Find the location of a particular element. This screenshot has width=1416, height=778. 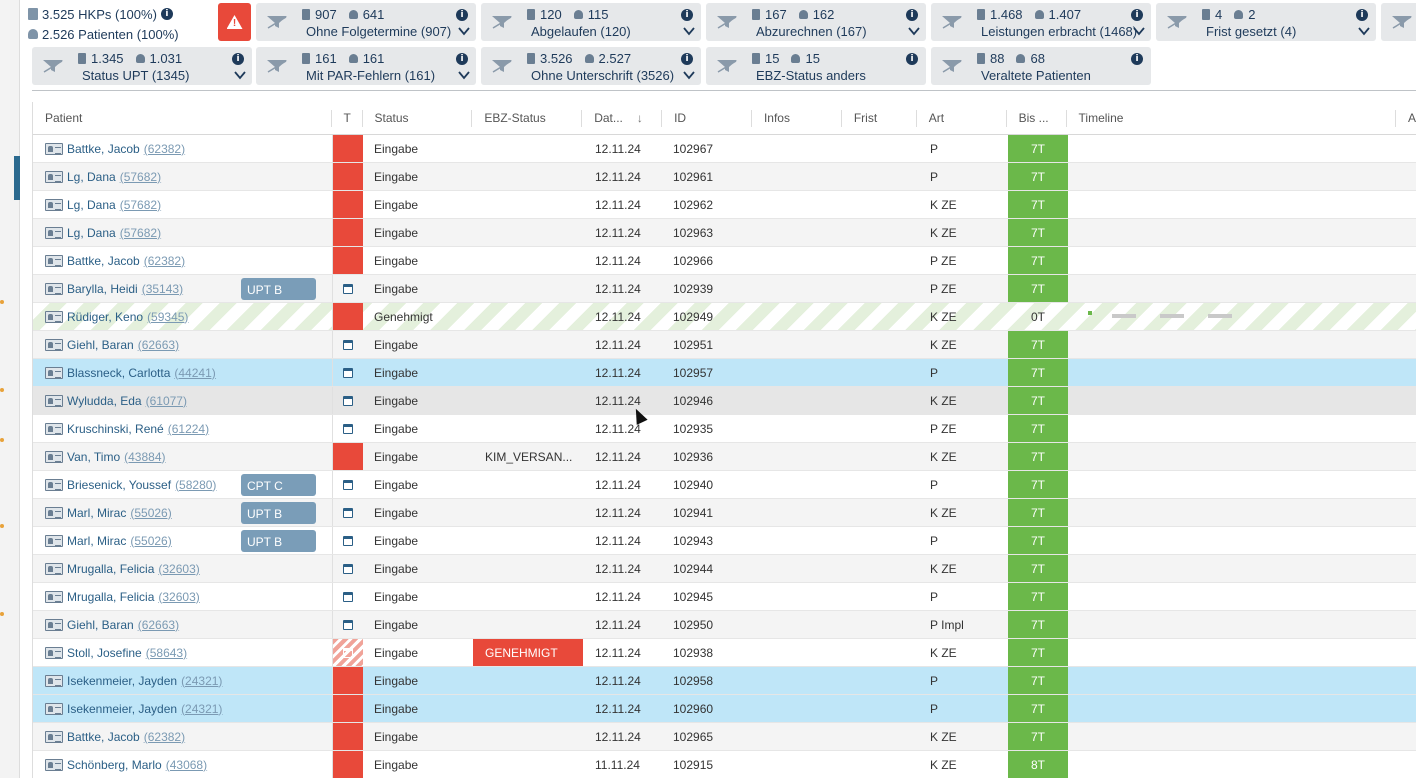

patient-name: Mrugalla, Felicia is located at coordinates (110, 568).